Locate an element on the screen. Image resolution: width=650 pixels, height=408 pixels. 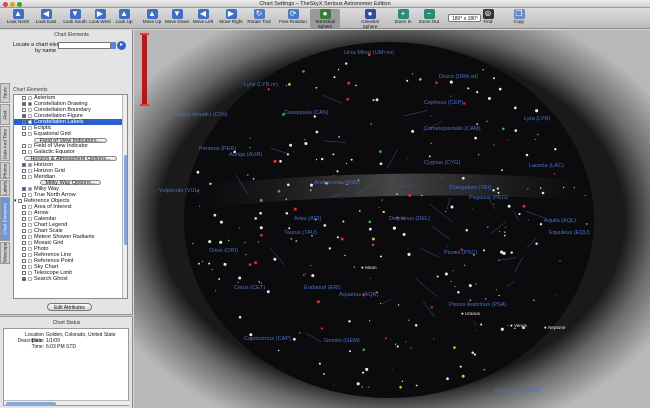
constellation-label: Draco (DRA sd) is located at coordinates (458, 77).